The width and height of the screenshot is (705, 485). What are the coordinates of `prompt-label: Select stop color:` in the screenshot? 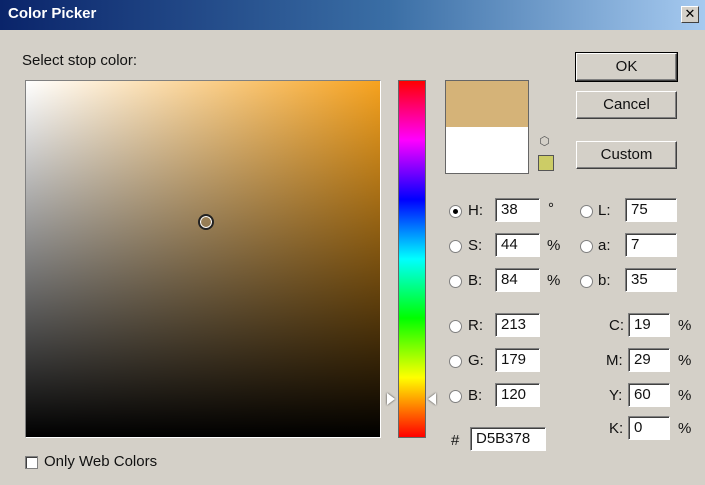 It's located at (80, 60).